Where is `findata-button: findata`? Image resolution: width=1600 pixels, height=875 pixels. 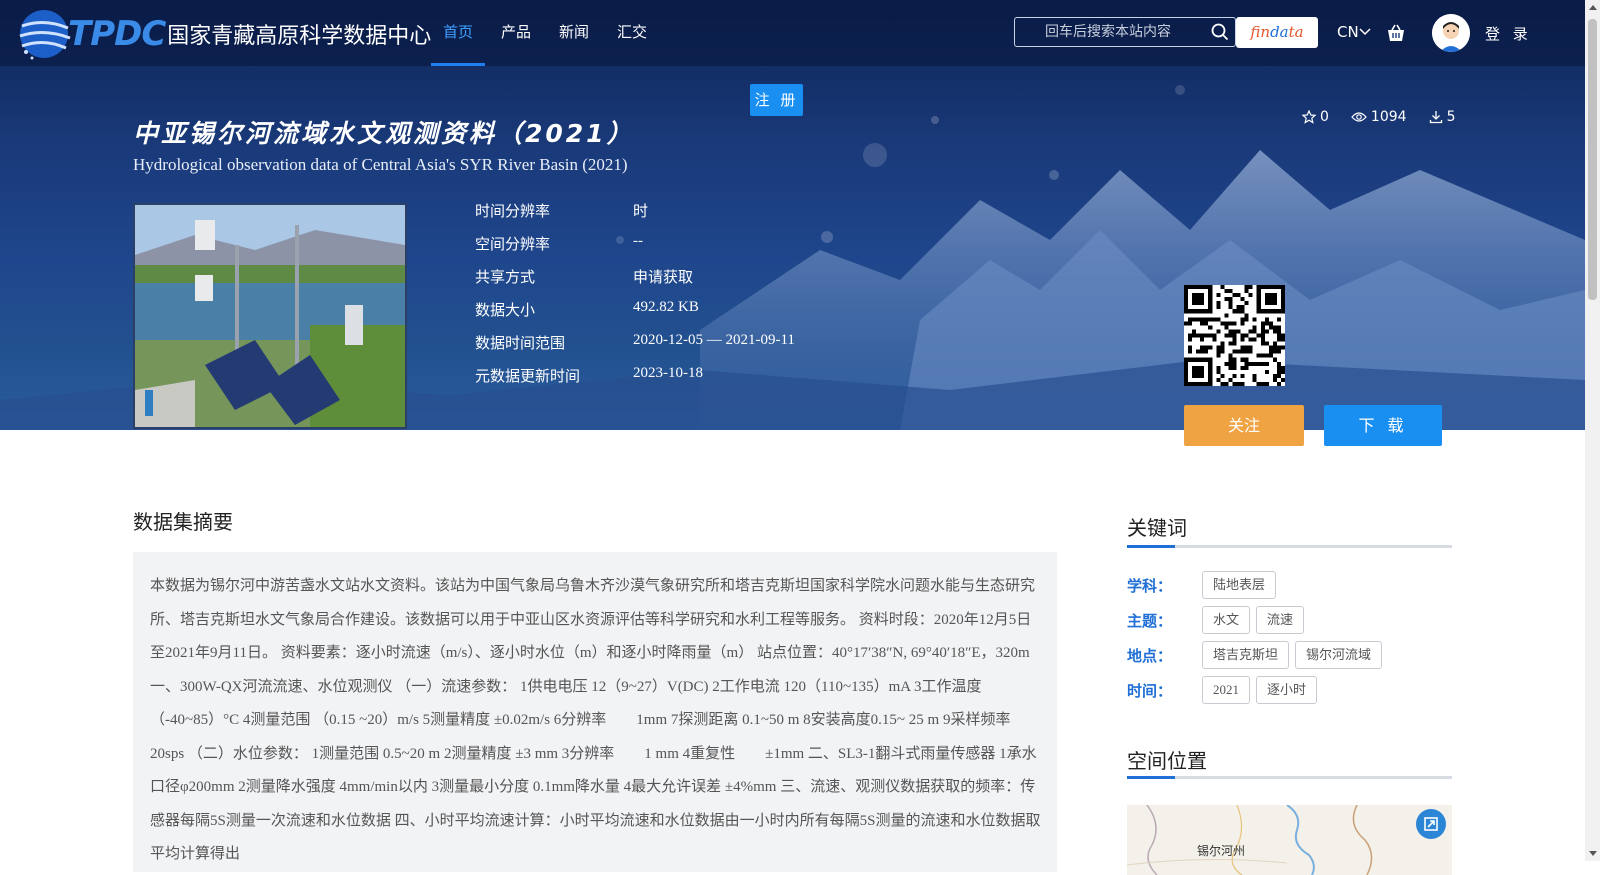
findata-button: findata is located at coordinates (1277, 32).